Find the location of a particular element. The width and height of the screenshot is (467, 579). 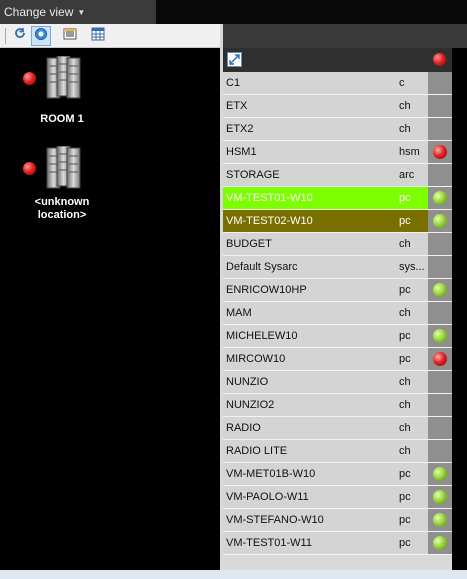

location-label: <unknown location> is located at coordinates (62, 208).